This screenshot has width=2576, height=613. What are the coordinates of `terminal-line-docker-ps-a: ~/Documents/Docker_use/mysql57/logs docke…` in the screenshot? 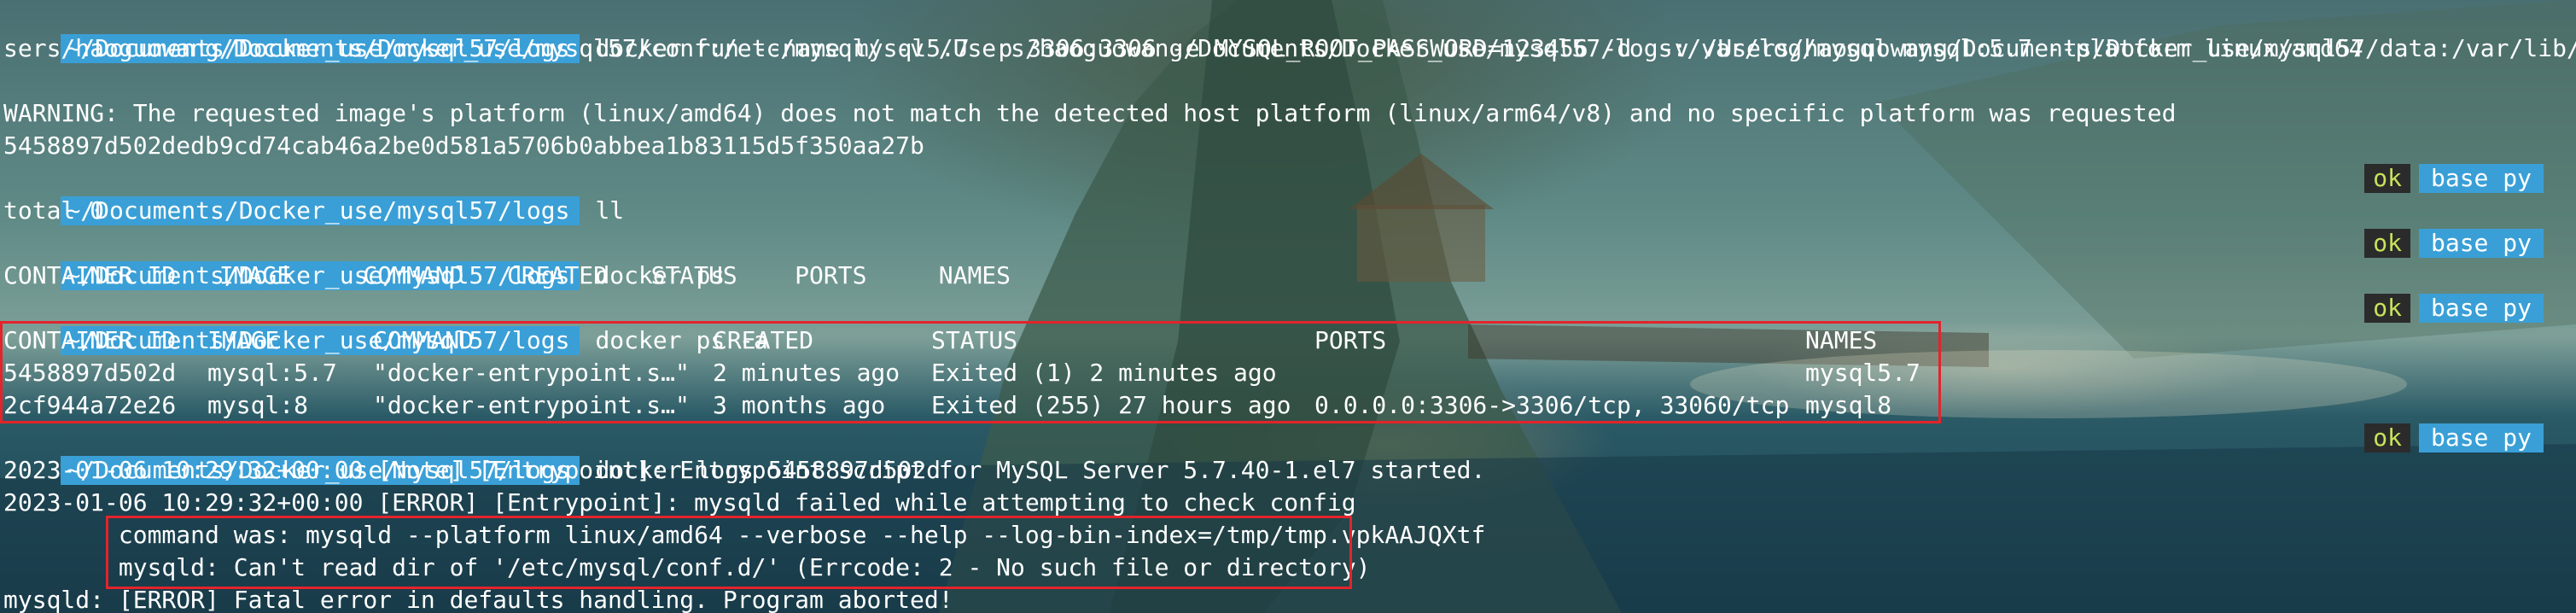 It's located at (385, 323).